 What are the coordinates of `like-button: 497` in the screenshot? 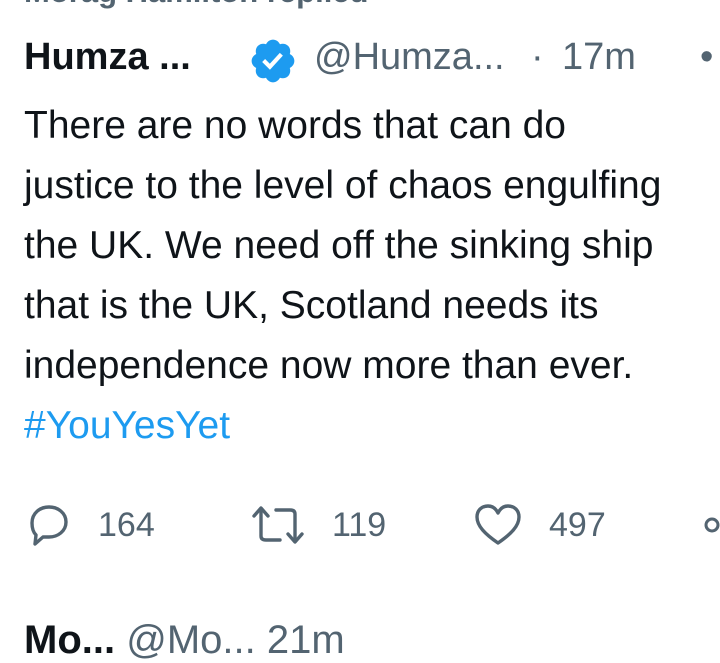 It's located at (539, 525).